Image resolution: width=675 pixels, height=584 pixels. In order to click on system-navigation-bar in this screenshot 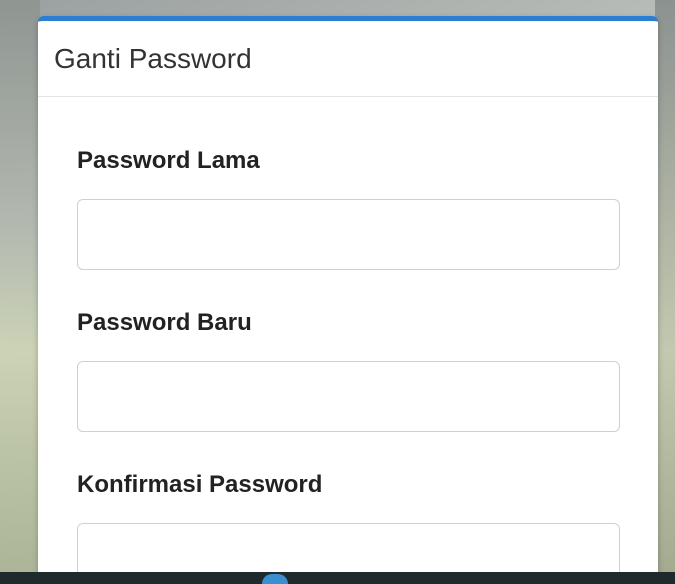, I will do `click(337, 578)`.